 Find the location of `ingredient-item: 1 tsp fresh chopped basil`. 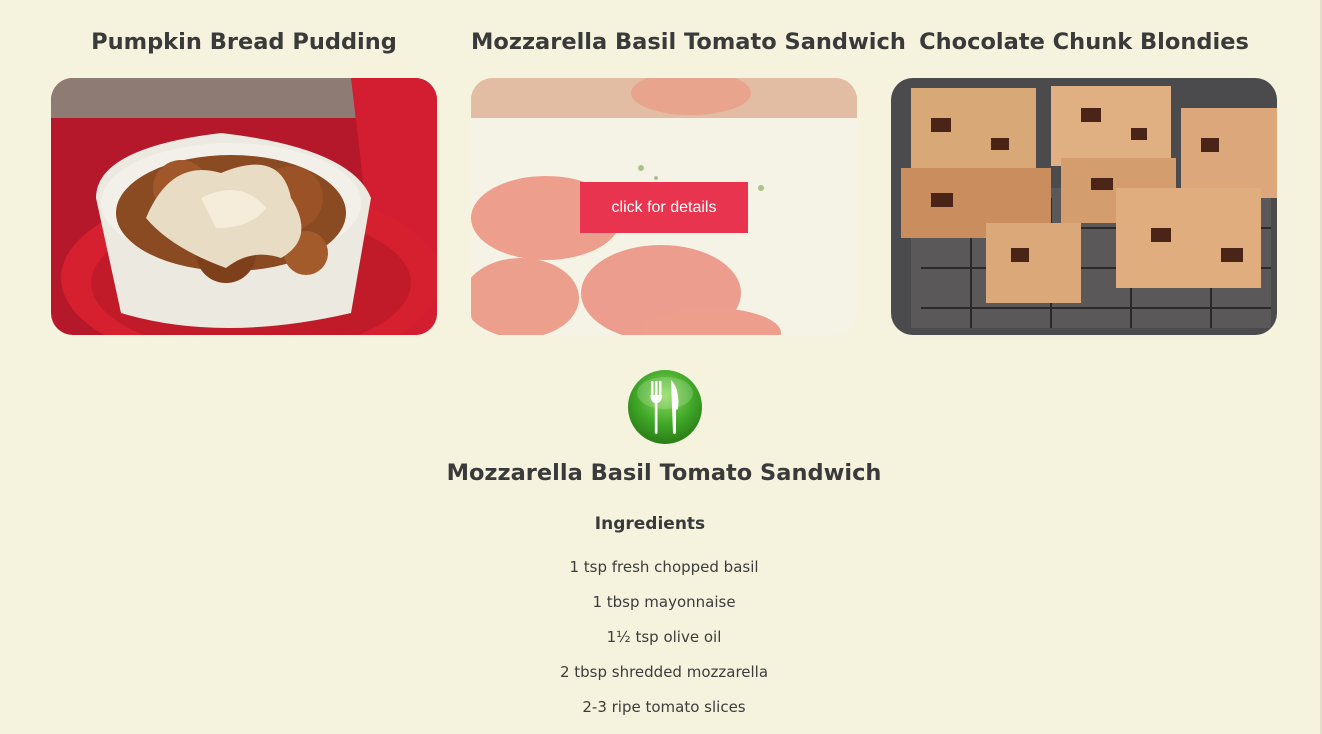

ingredient-item: 1 tsp fresh chopped basil is located at coordinates (664, 567).